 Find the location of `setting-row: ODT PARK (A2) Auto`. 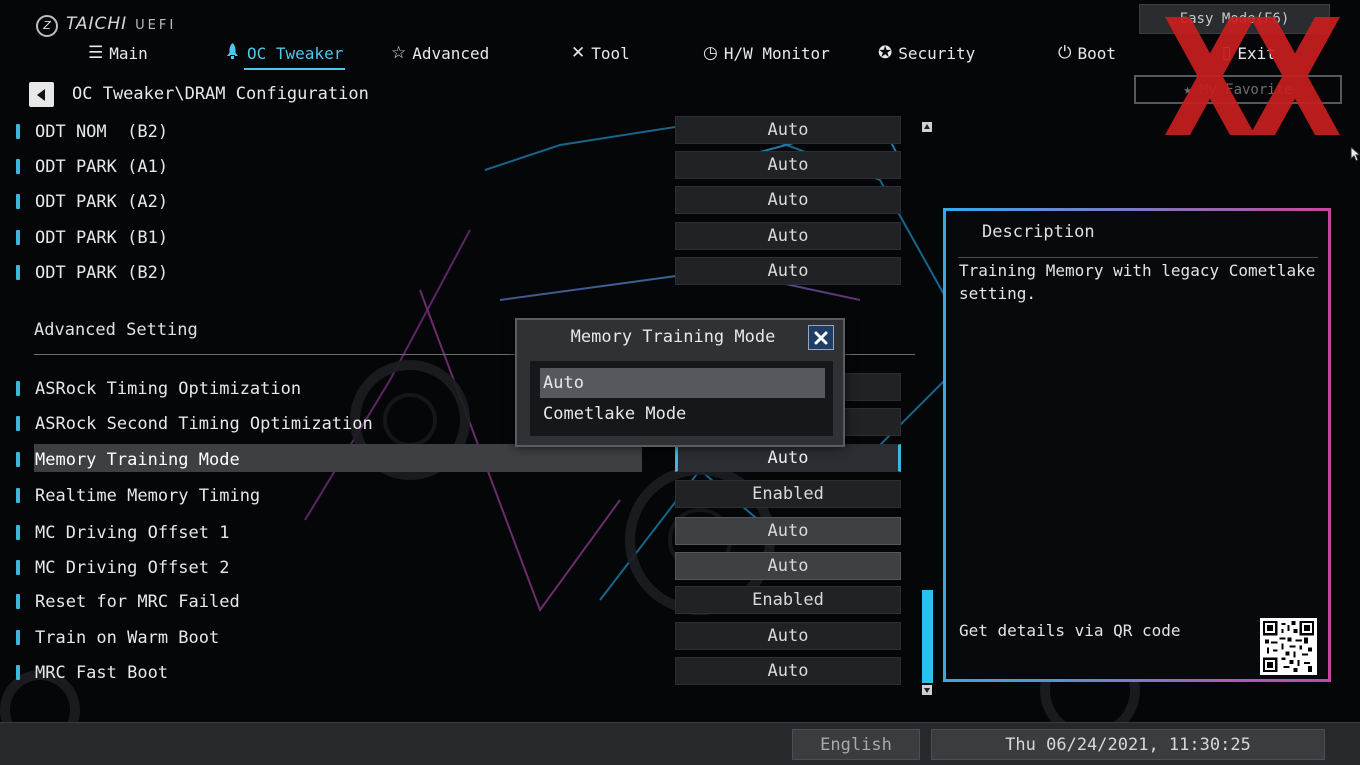

setting-row: ODT PARK (A2) Auto is located at coordinates (460, 202).